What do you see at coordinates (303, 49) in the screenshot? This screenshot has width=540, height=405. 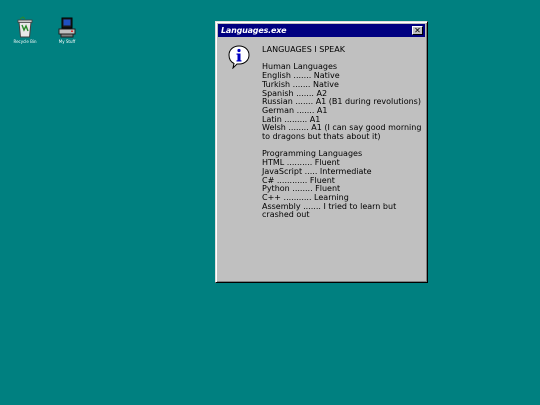 I see `languages-heading: LANGUAGES I SPEAK` at bounding box center [303, 49].